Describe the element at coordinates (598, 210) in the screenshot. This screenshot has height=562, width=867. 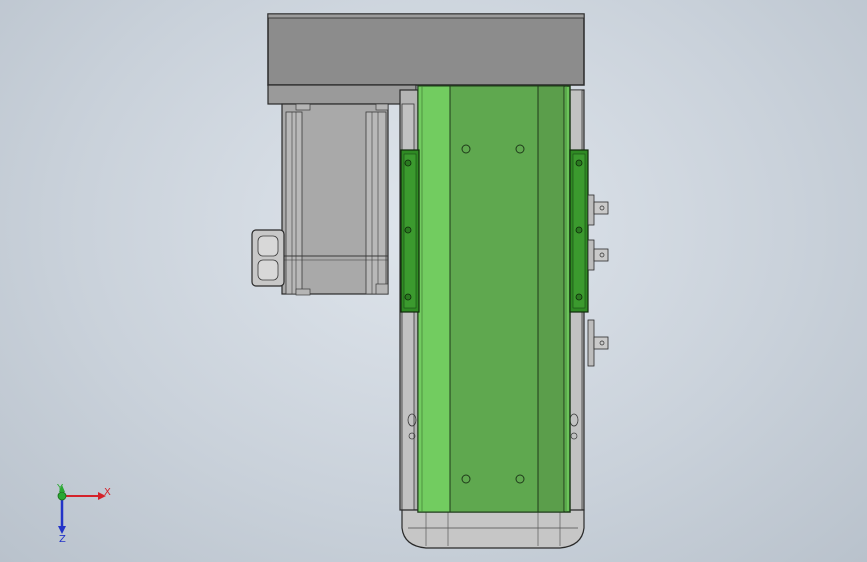
I see `limit-sensor-top` at that location.